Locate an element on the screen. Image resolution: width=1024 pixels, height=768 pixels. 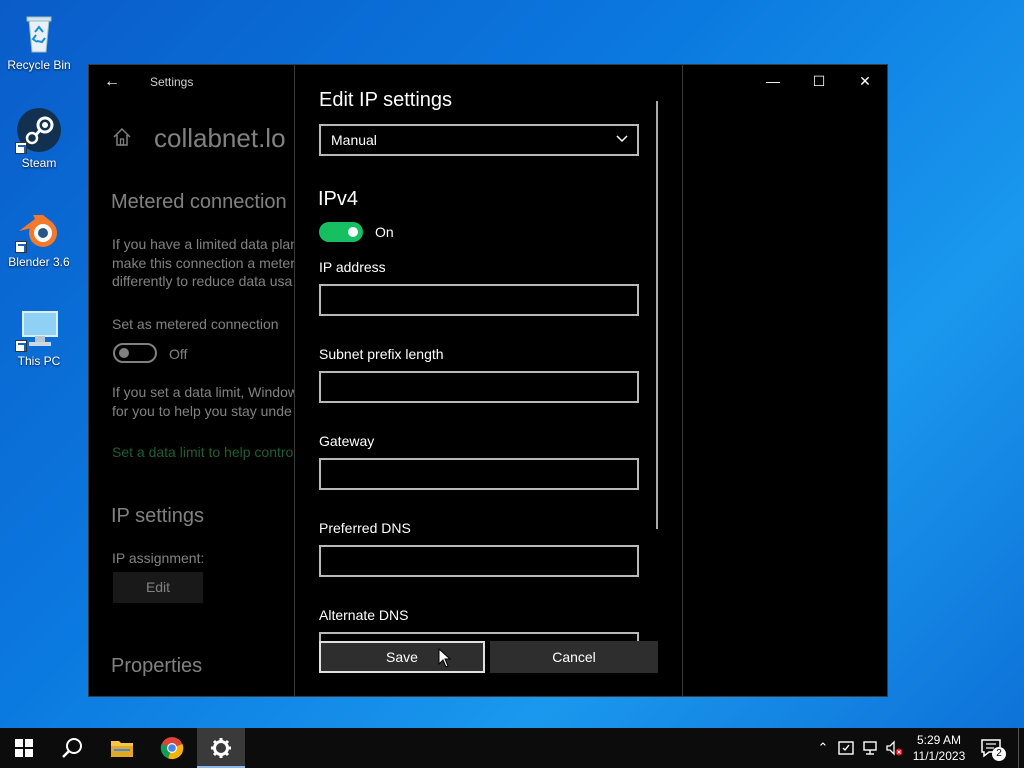
taskbar-chrome is located at coordinates (172, 748).